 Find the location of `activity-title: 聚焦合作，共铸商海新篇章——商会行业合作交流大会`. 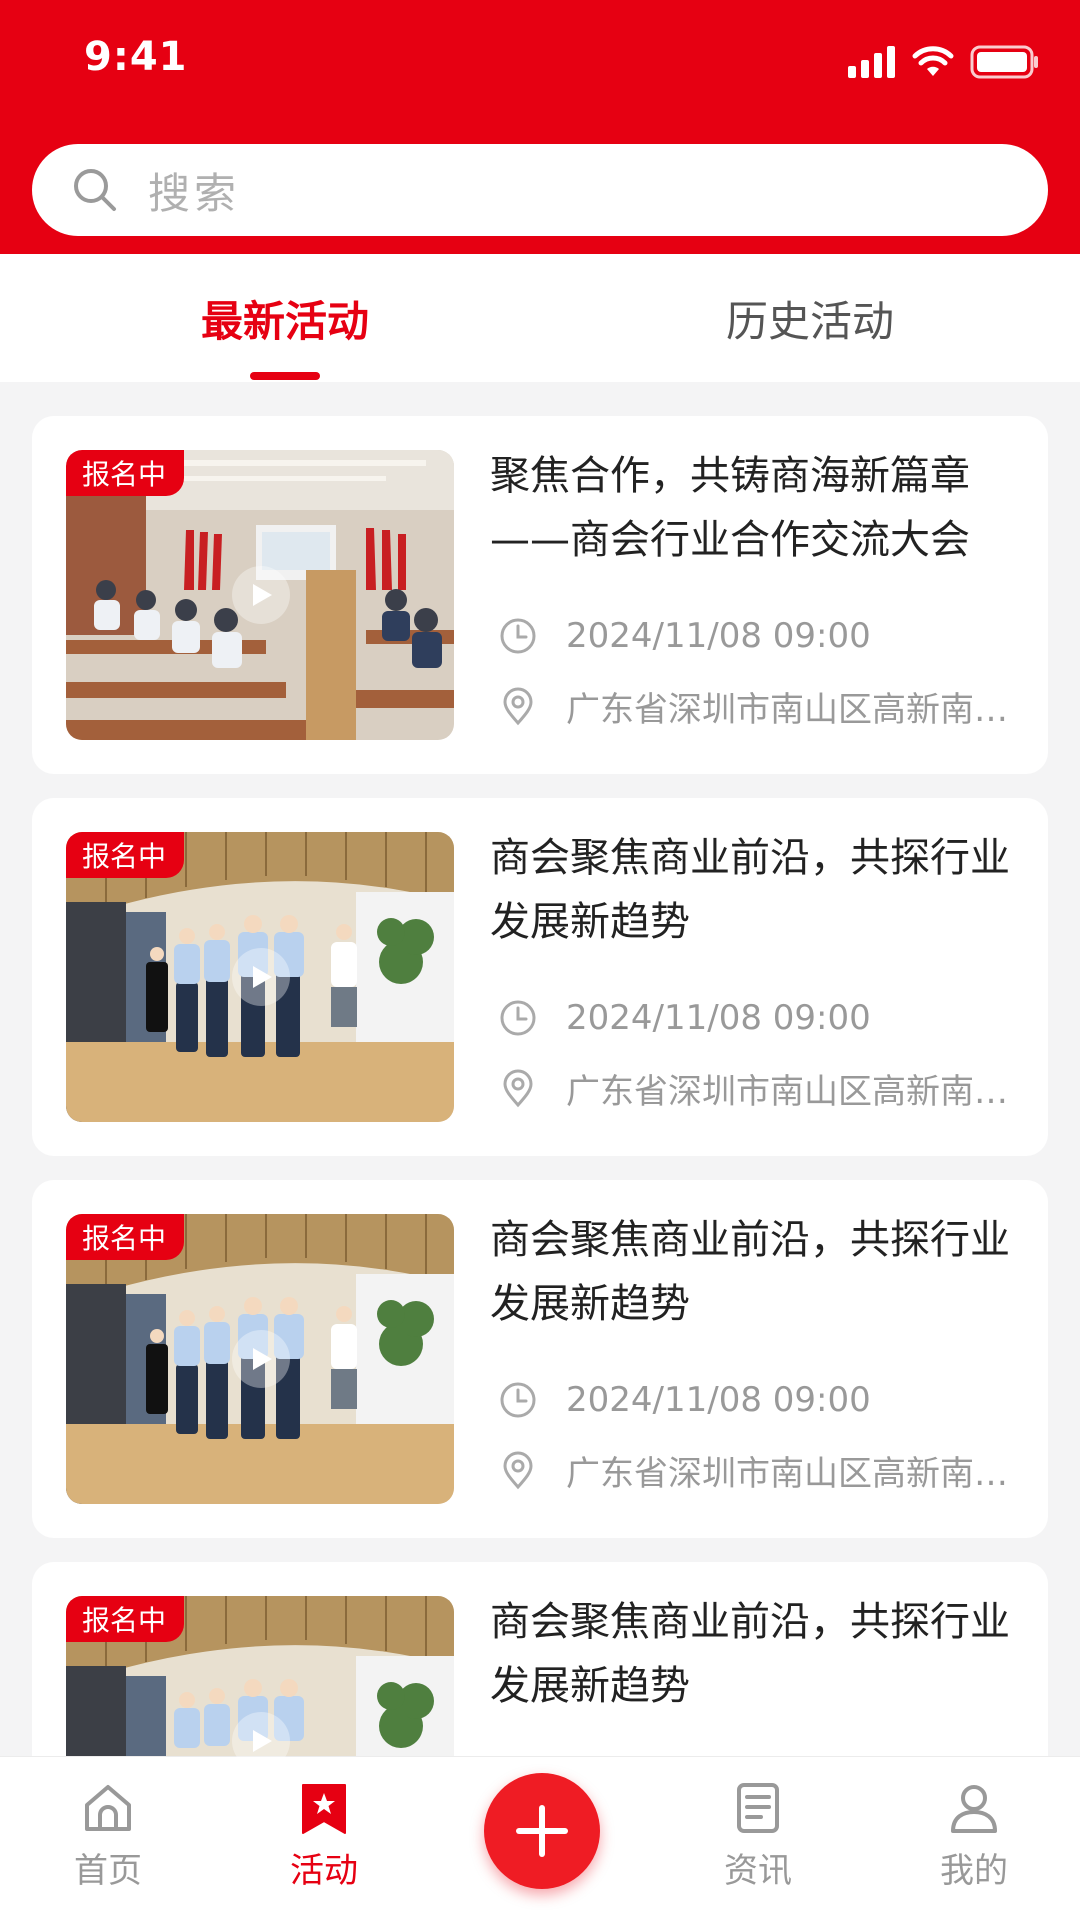

activity-title: 聚焦合作，共铸商海新篇章——商会行业合作交流大会 is located at coordinates (730, 508).